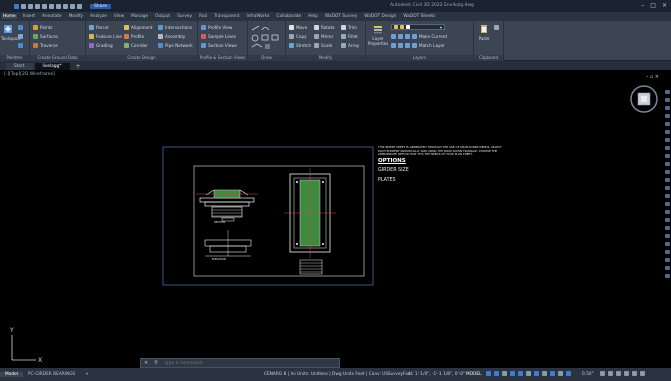 The height and width of the screenshot is (381, 671). What do you see at coordinates (667, 108) in the screenshot?
I see `zoom-icon` at bounding box center [667, 108].